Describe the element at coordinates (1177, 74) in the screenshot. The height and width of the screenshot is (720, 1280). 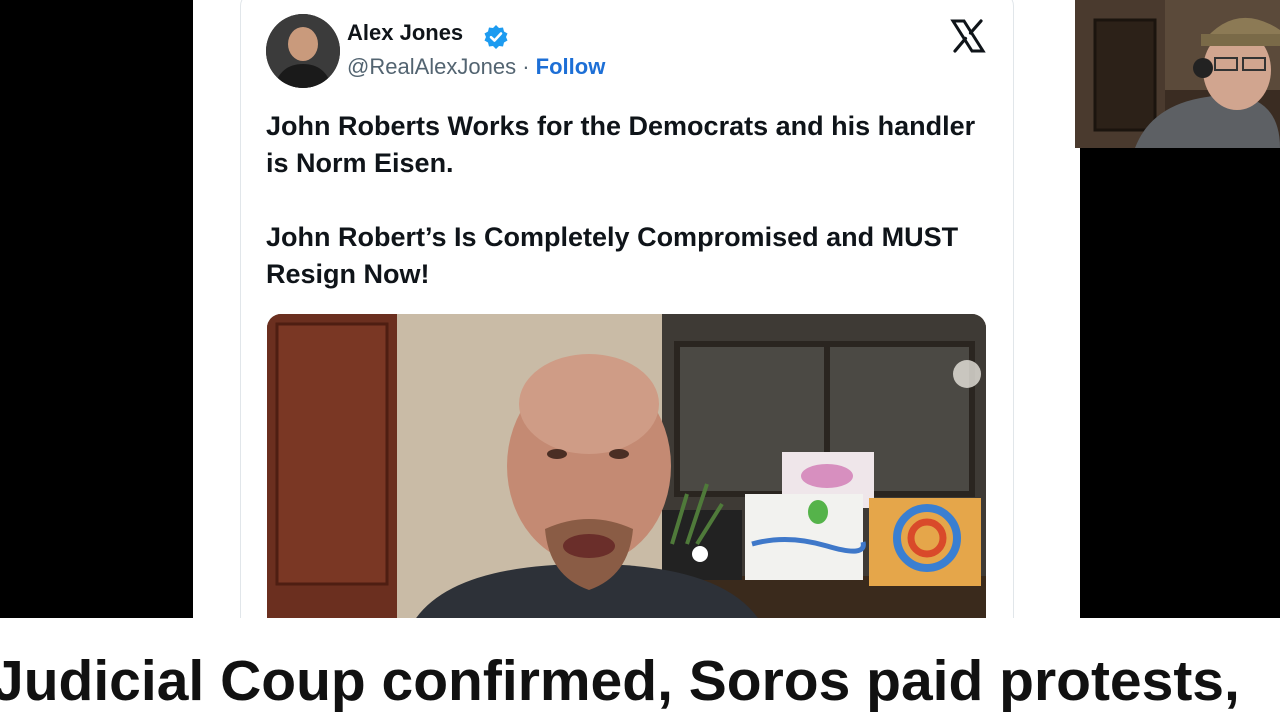
I see `webcam-overlay` at that location.